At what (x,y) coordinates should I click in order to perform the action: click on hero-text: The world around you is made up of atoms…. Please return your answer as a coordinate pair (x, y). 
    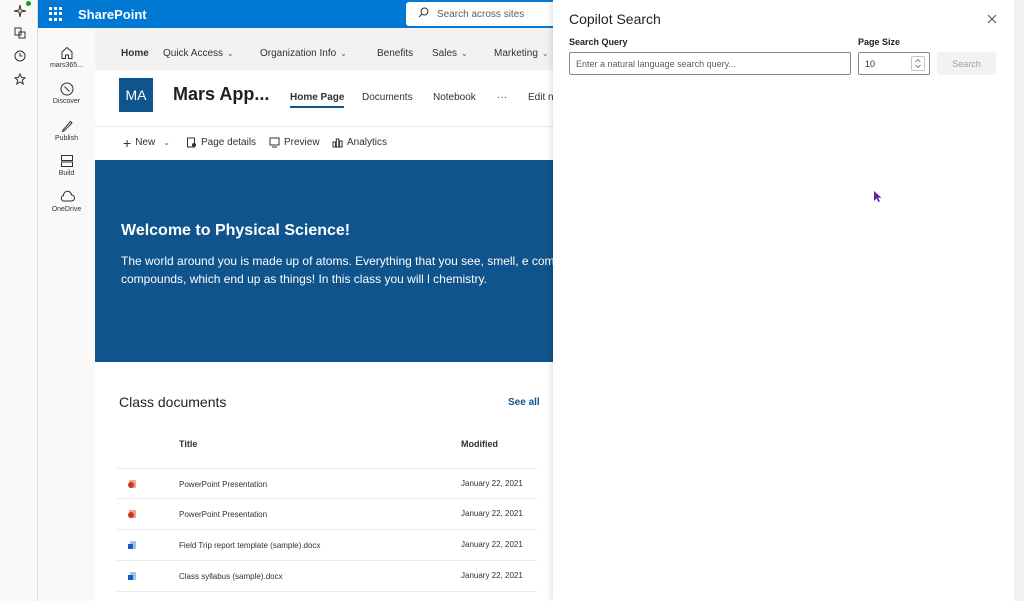
    Looking at the image, I should click on (343, 270).